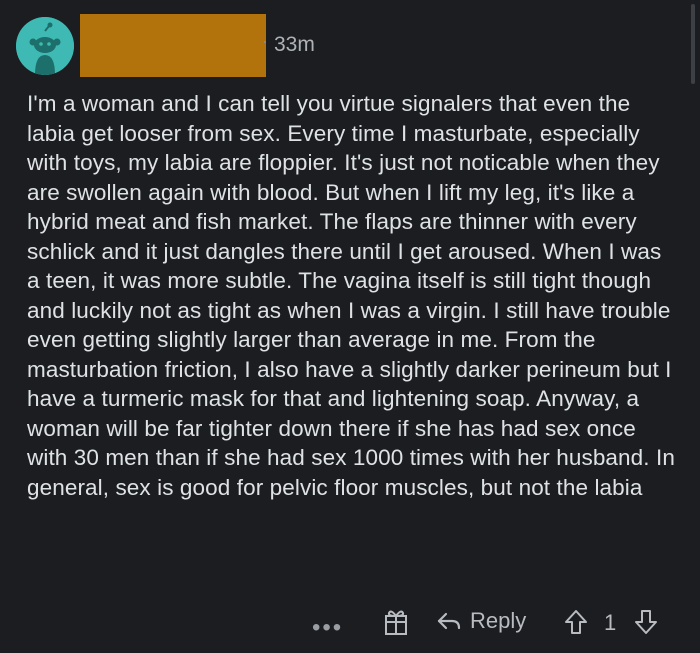 Image resolution: width=700 pixels, height=653 pixels. I want to click on reply-label: Reply, so click(498, 620).